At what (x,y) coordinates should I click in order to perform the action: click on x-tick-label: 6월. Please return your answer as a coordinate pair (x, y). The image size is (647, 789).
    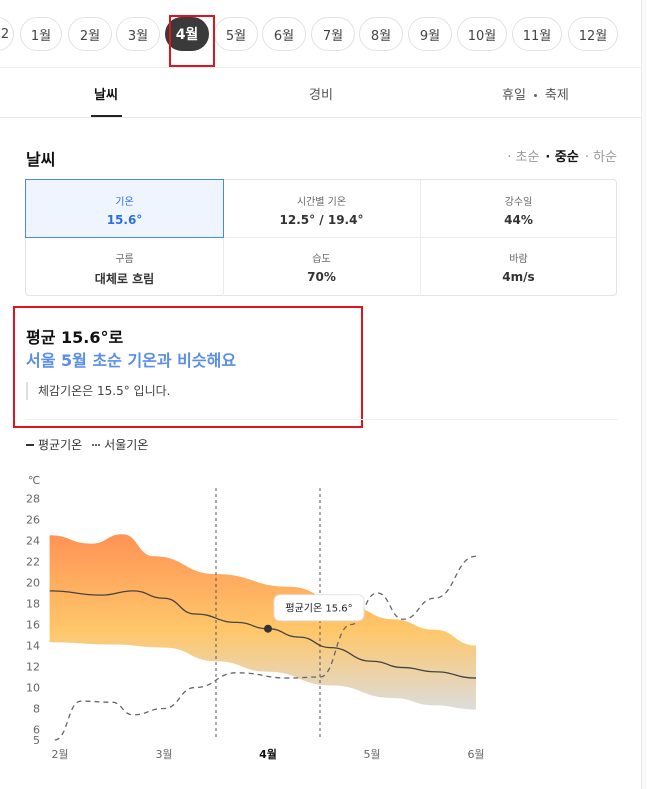
    Looking at the image, I should click on (475, 754).